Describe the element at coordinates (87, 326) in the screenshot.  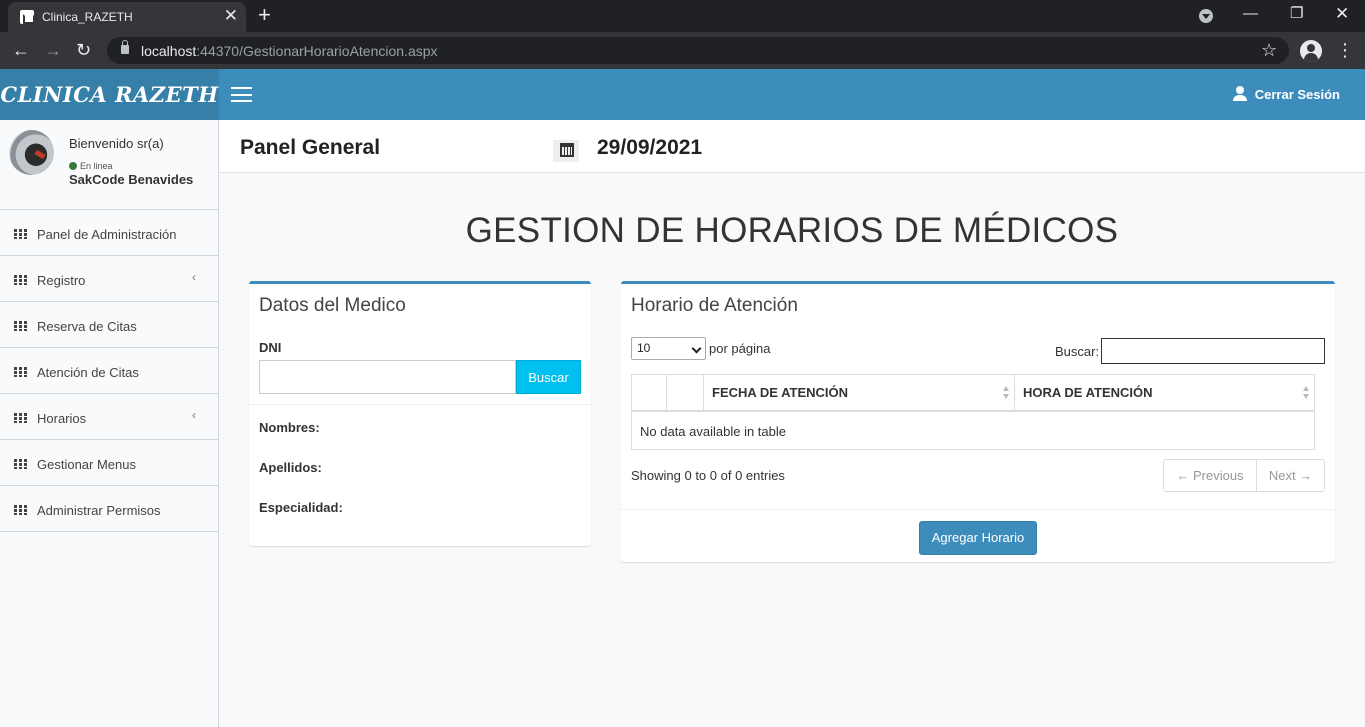
I see `sidebar-item-label: Reserva de Citas` at that location.